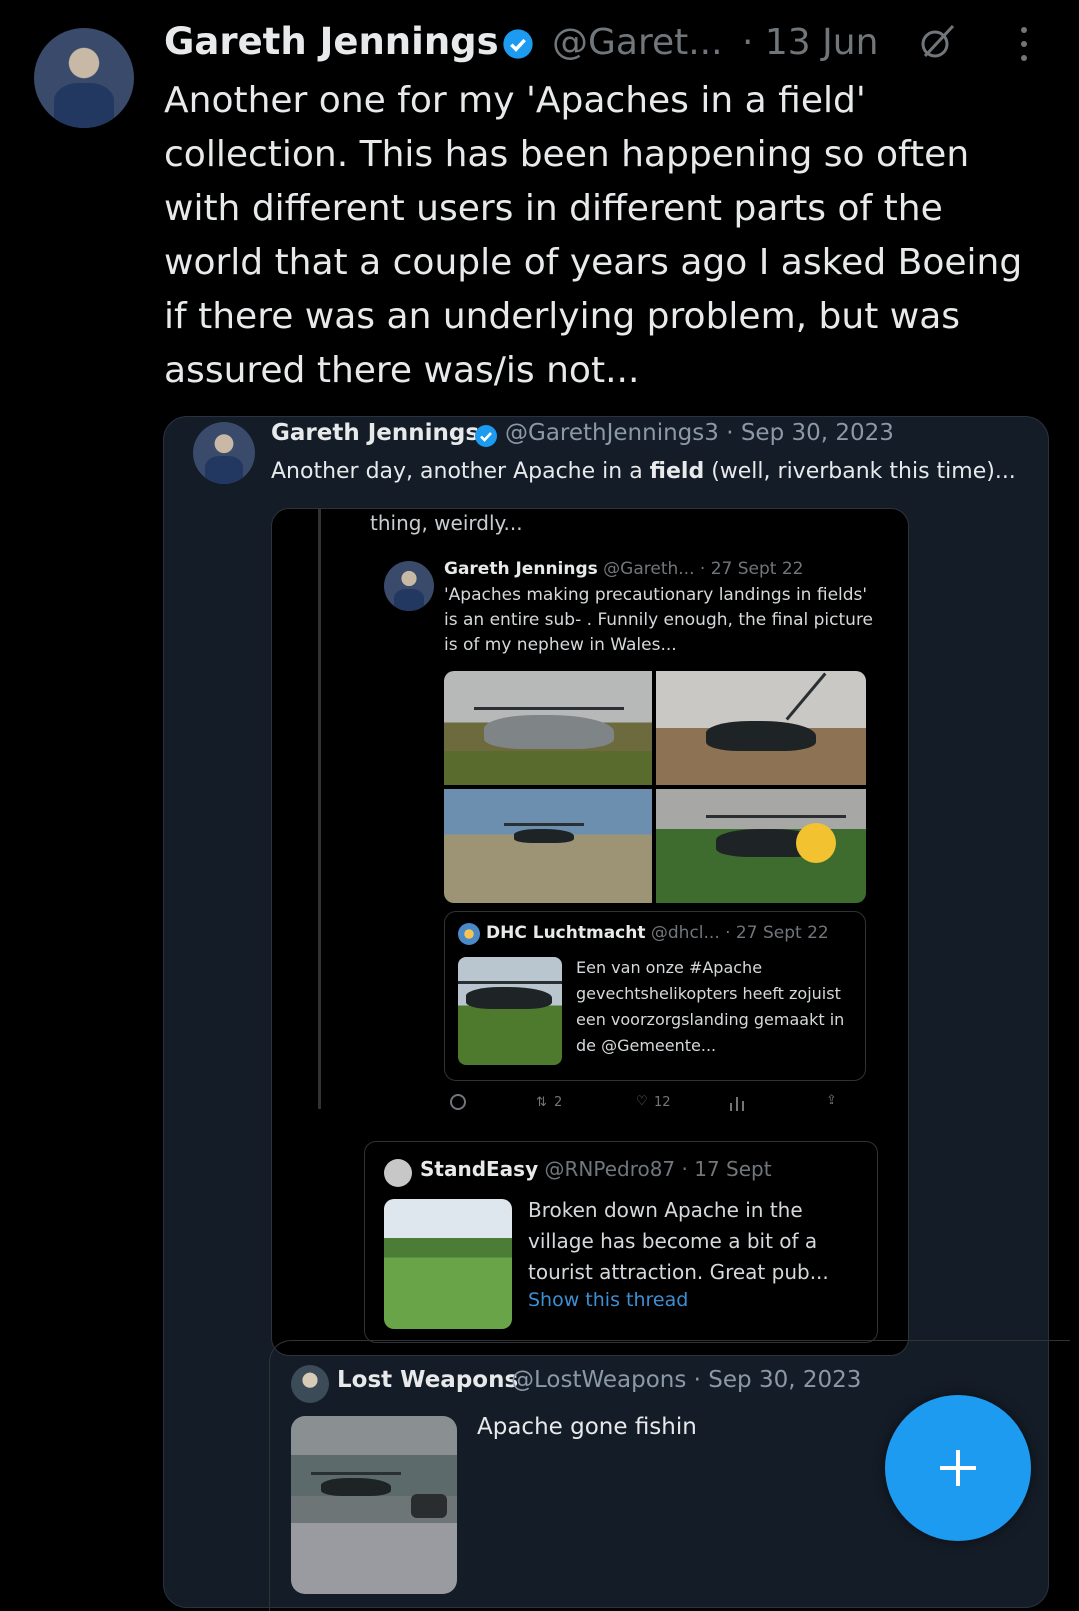  What do you see at coordinates (521, 569) in the screenshot?
I see `screenshot-author: Gareth Jennings` at bounding box center [521, 569].